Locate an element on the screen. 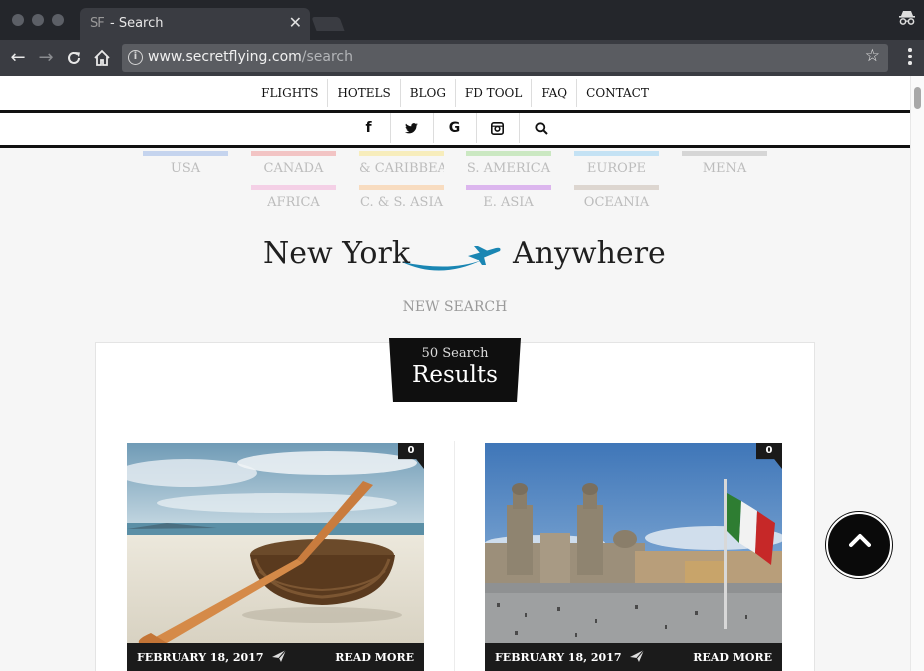 The height and width of the screenshot is (671, 924). main-navigation: FLIGHTS HOTELS BLOG FD TOOL FAQ CONTACT is located at coordinates (455, 93).